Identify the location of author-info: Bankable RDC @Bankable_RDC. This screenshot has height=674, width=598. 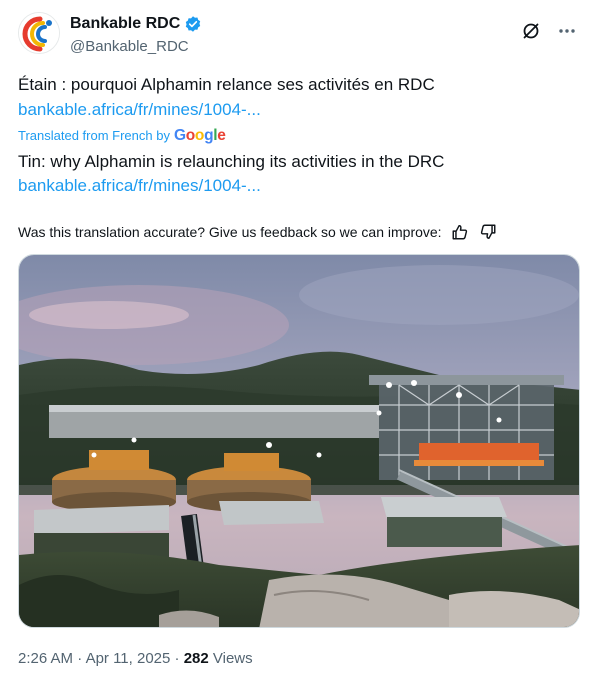
(136, 35).